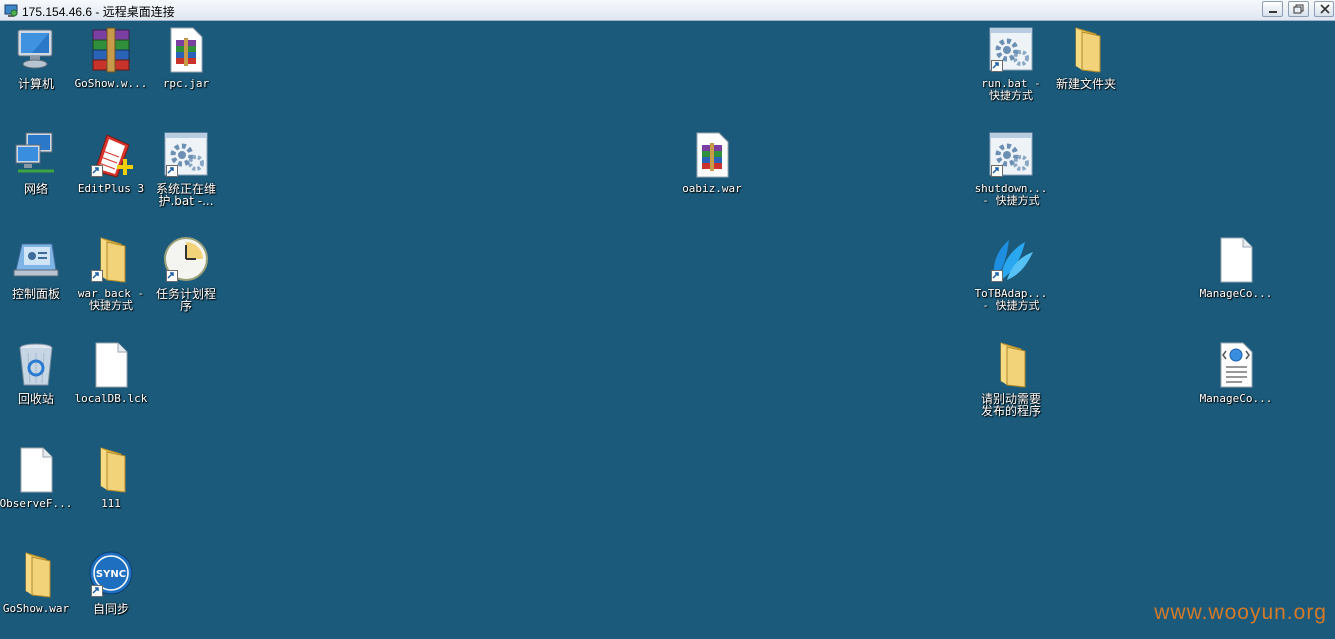 Image resolution: width=1335 pixels, height=639 pixels. I want to click on editplus-icon, so click(111, 155).